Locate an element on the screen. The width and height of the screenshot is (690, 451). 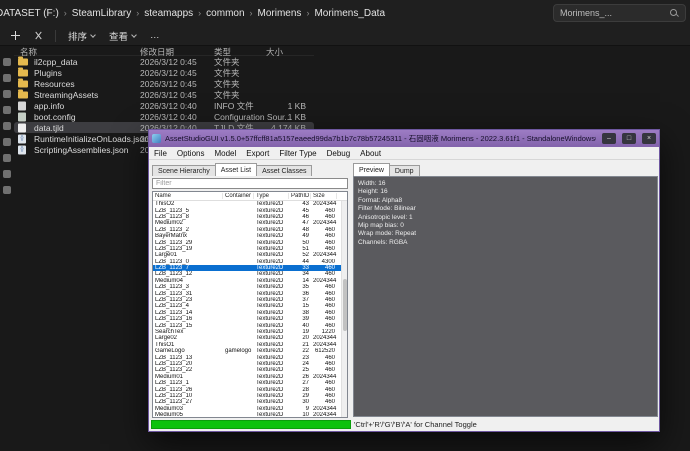
file-row: StreamingAssets 2026/3/12 0:45 文件夹 is located at coordinates (164, 94).